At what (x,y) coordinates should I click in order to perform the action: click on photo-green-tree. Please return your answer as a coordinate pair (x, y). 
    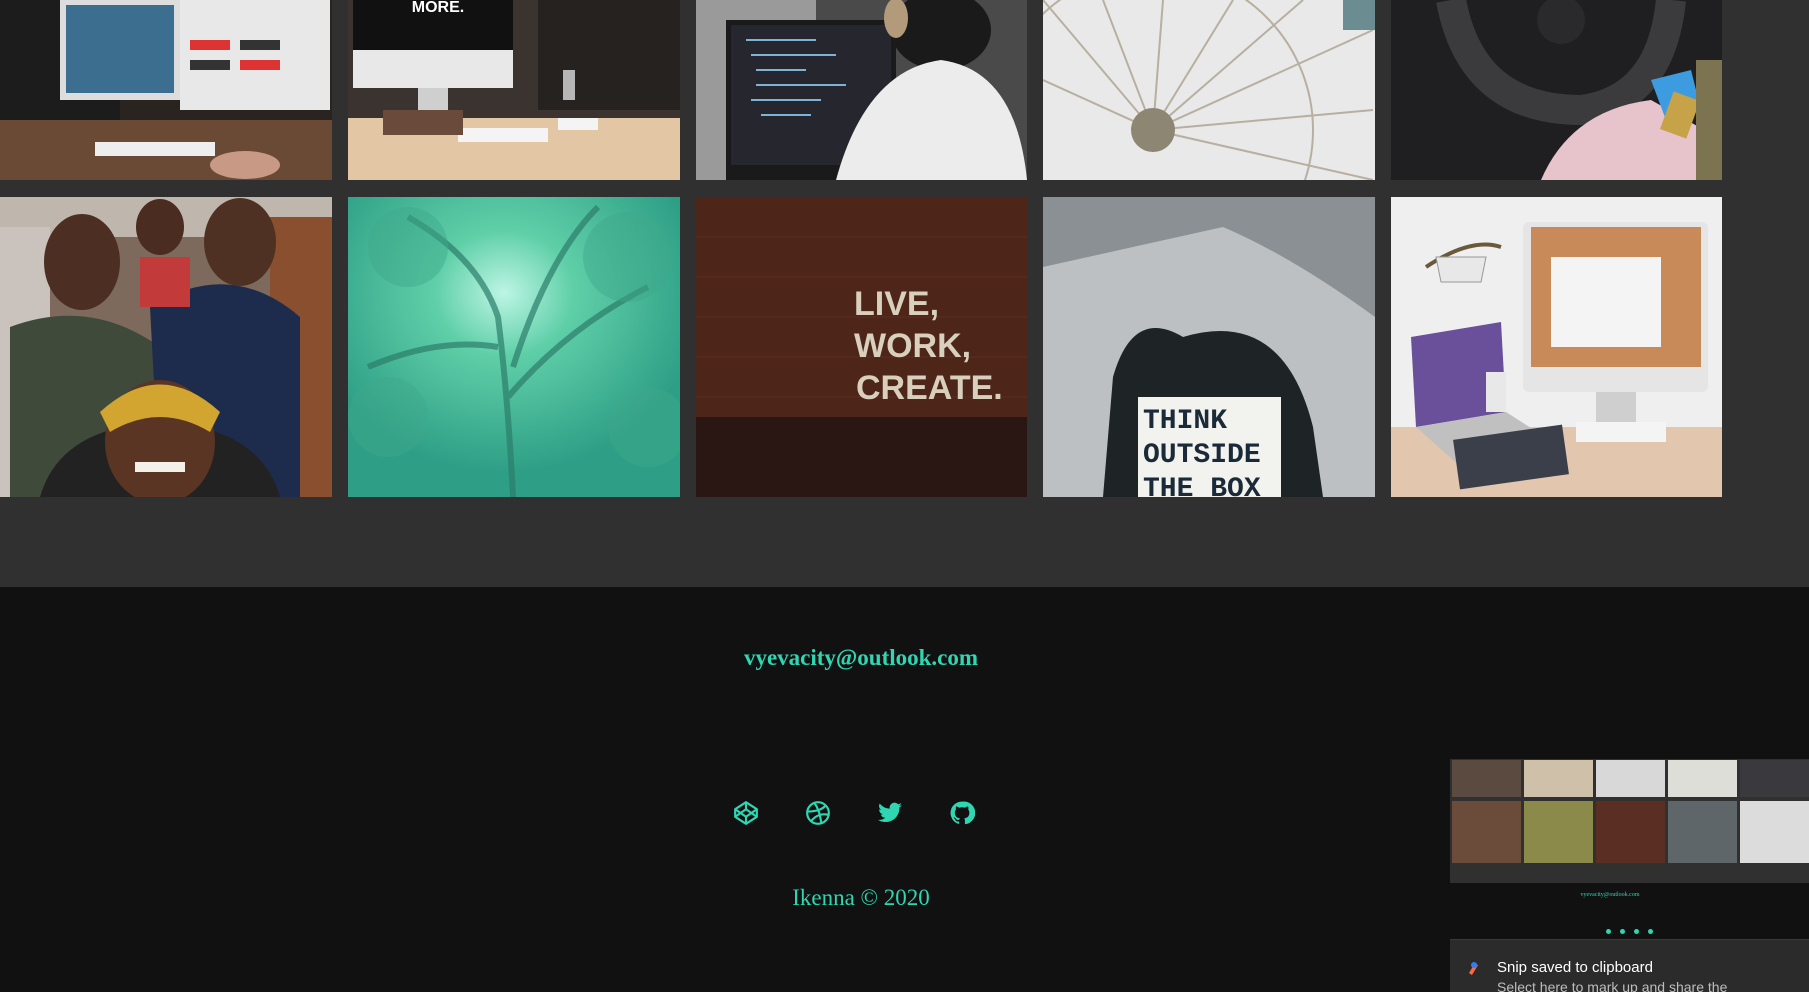
    Looking at the image, I should click on (514, 347).